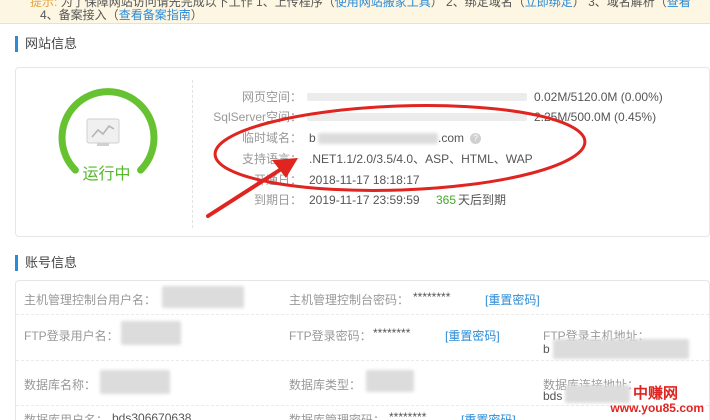  Describe the element at coordinates (655, 393) in the screenshot. I see `watermark-title: 中赚网` at that location.